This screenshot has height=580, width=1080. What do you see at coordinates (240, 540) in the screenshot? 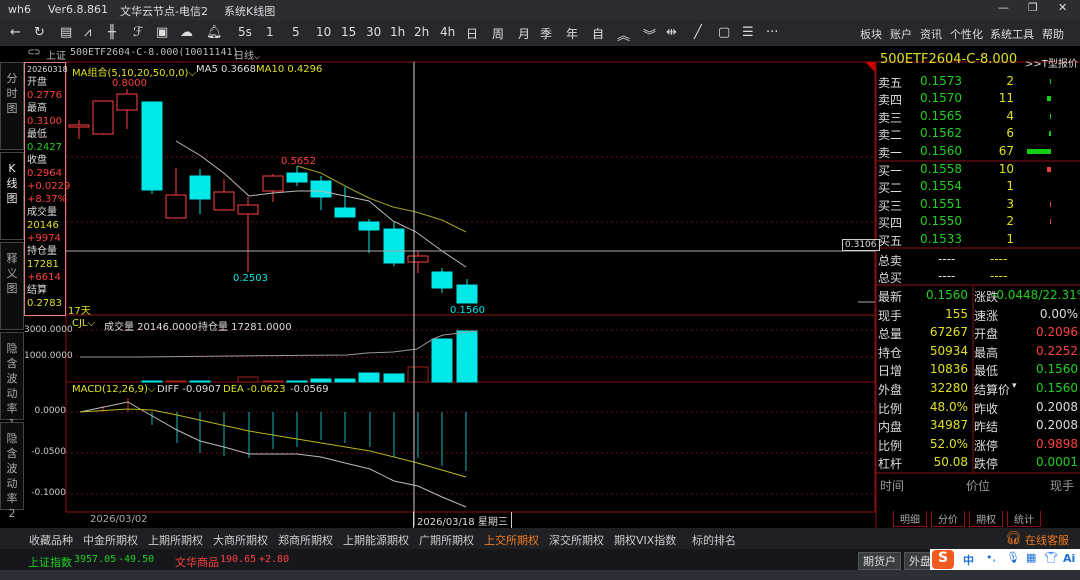
I see `exchange-tab: 大商所期权` at bounding box center [240, 540].